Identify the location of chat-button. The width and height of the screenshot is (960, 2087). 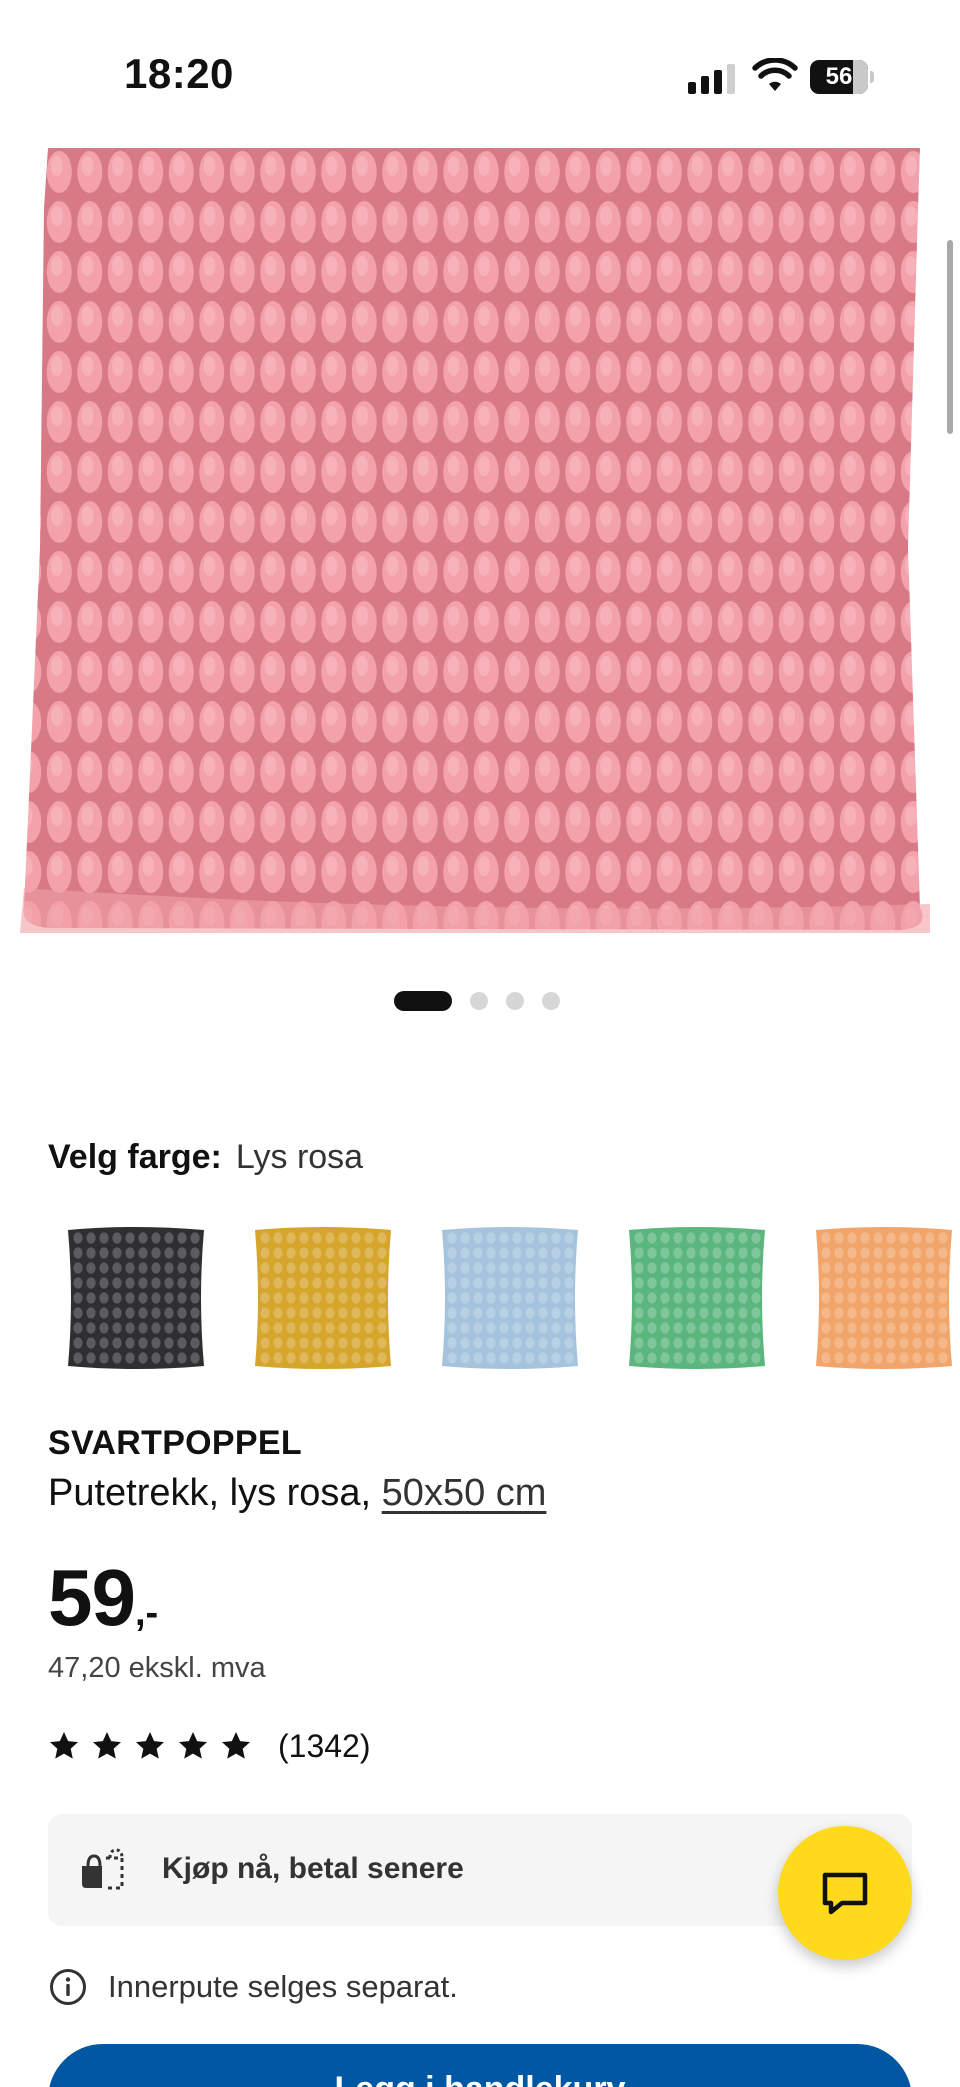
(845, 1893).